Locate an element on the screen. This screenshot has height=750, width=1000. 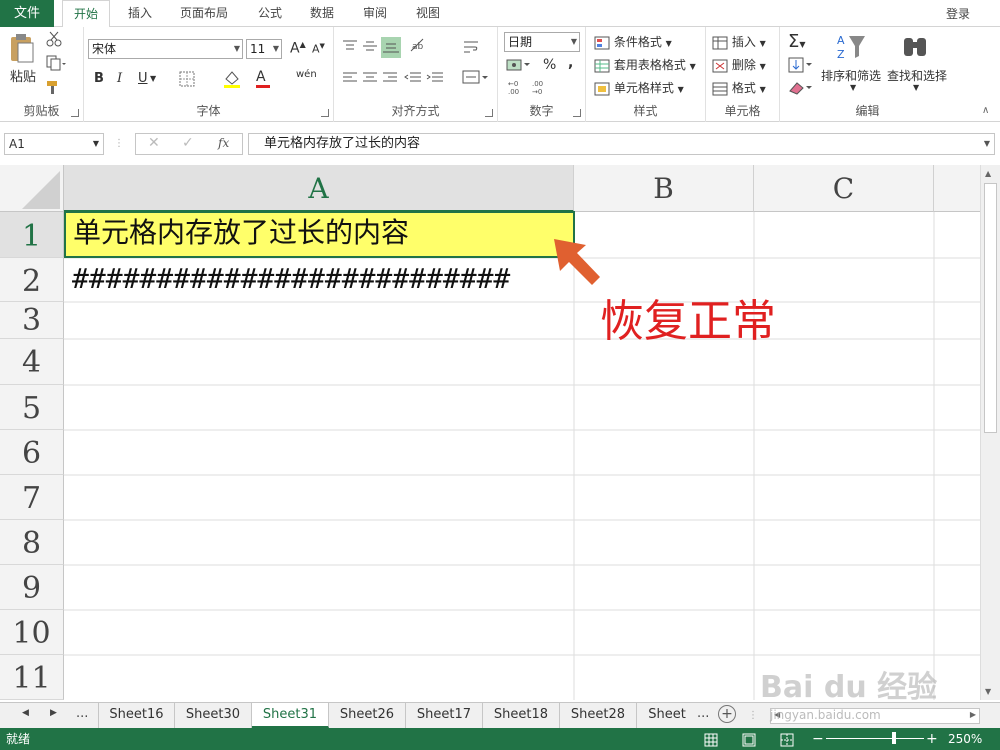
merge-center-icon is located at coordinates (475, 78).